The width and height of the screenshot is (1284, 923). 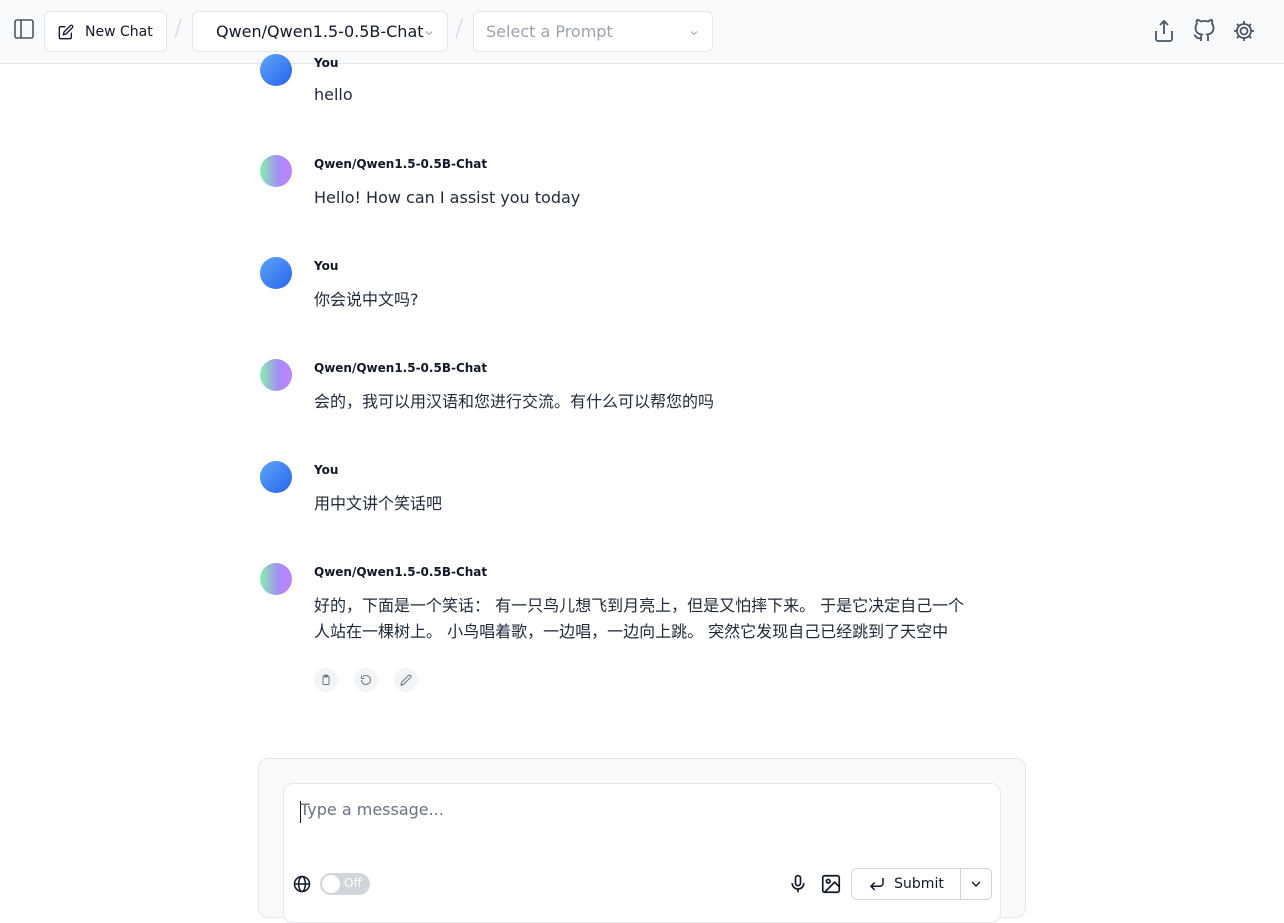 What do you see at coordinates (378, 503) in the screenshot?
I see `message-text: 用中文讲个笑话吧` at bounding box center [378, 503].